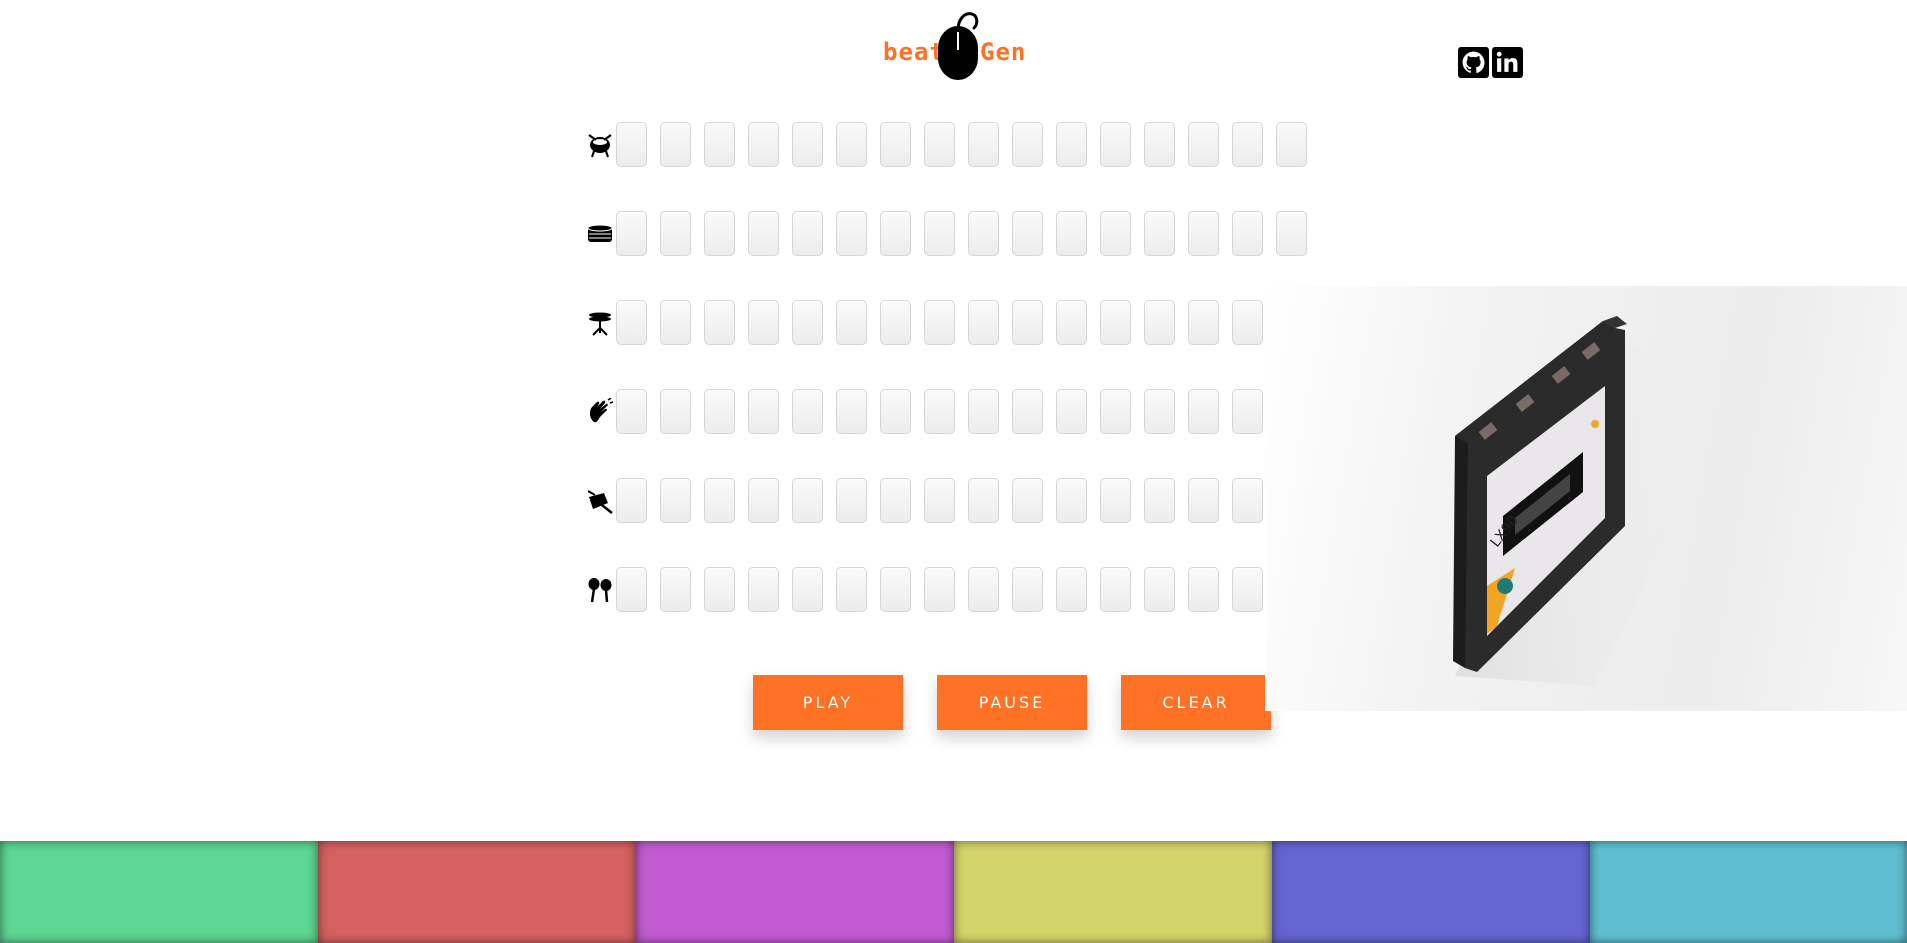  What do you see at coordinates (1196, 702) in the screenshot?
I see `clear-button: CLEAR` at bounding box center [1196, 702].